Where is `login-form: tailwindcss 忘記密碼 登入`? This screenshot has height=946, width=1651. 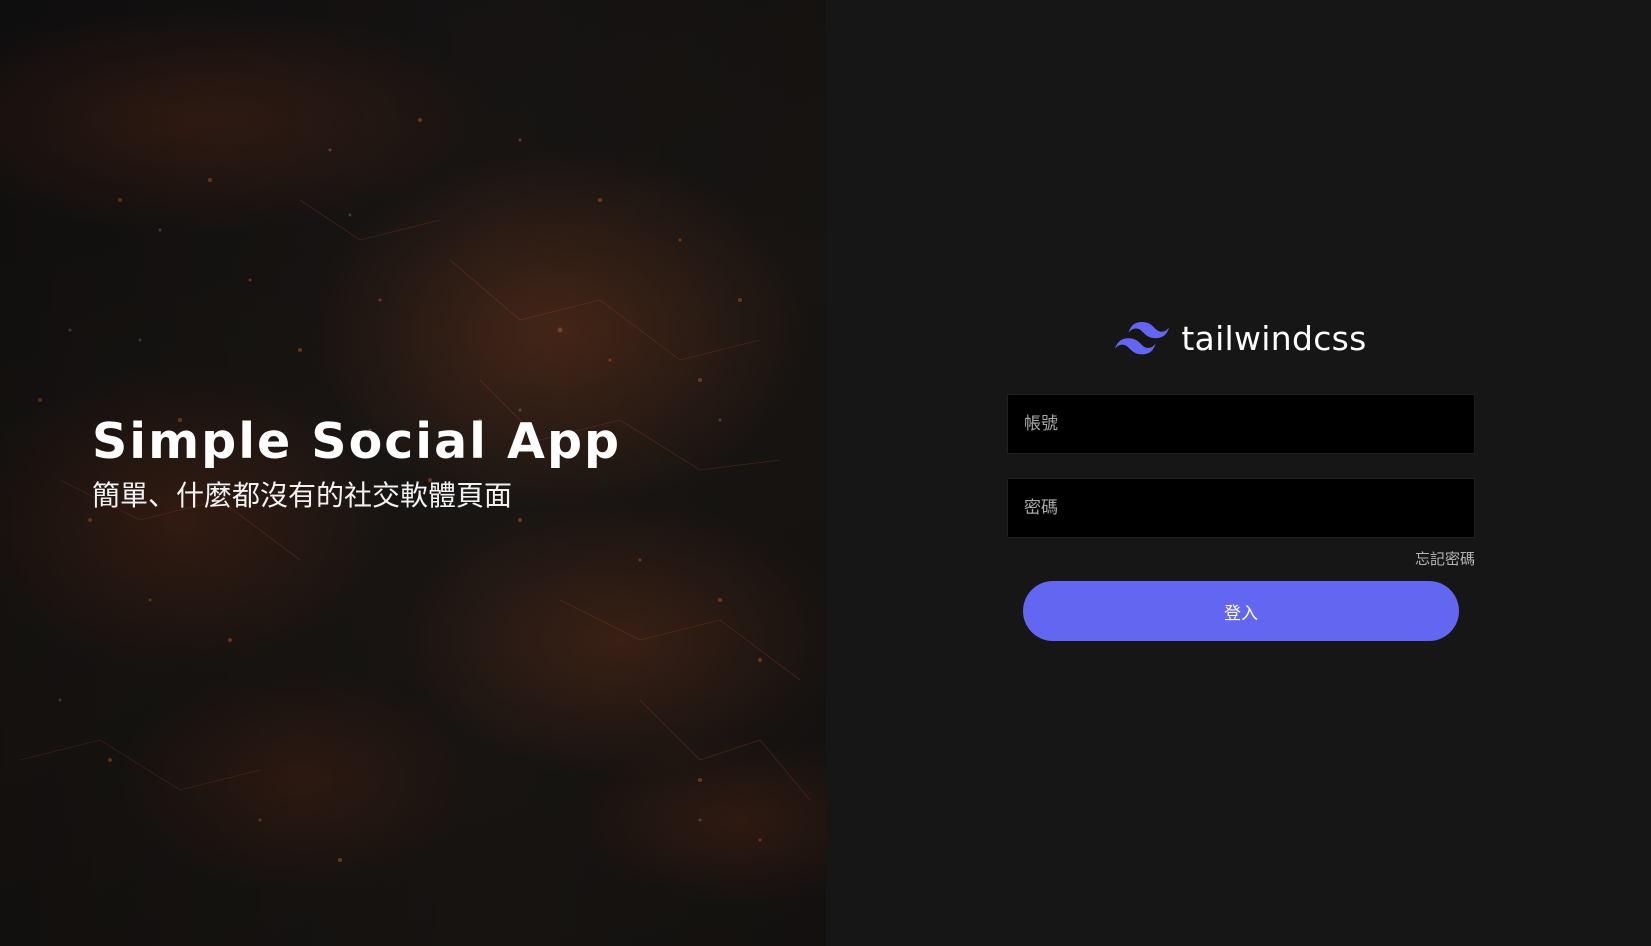
login-form: tailwindcss 忘記密碼 登入 is located at coordinates (1241, 478).